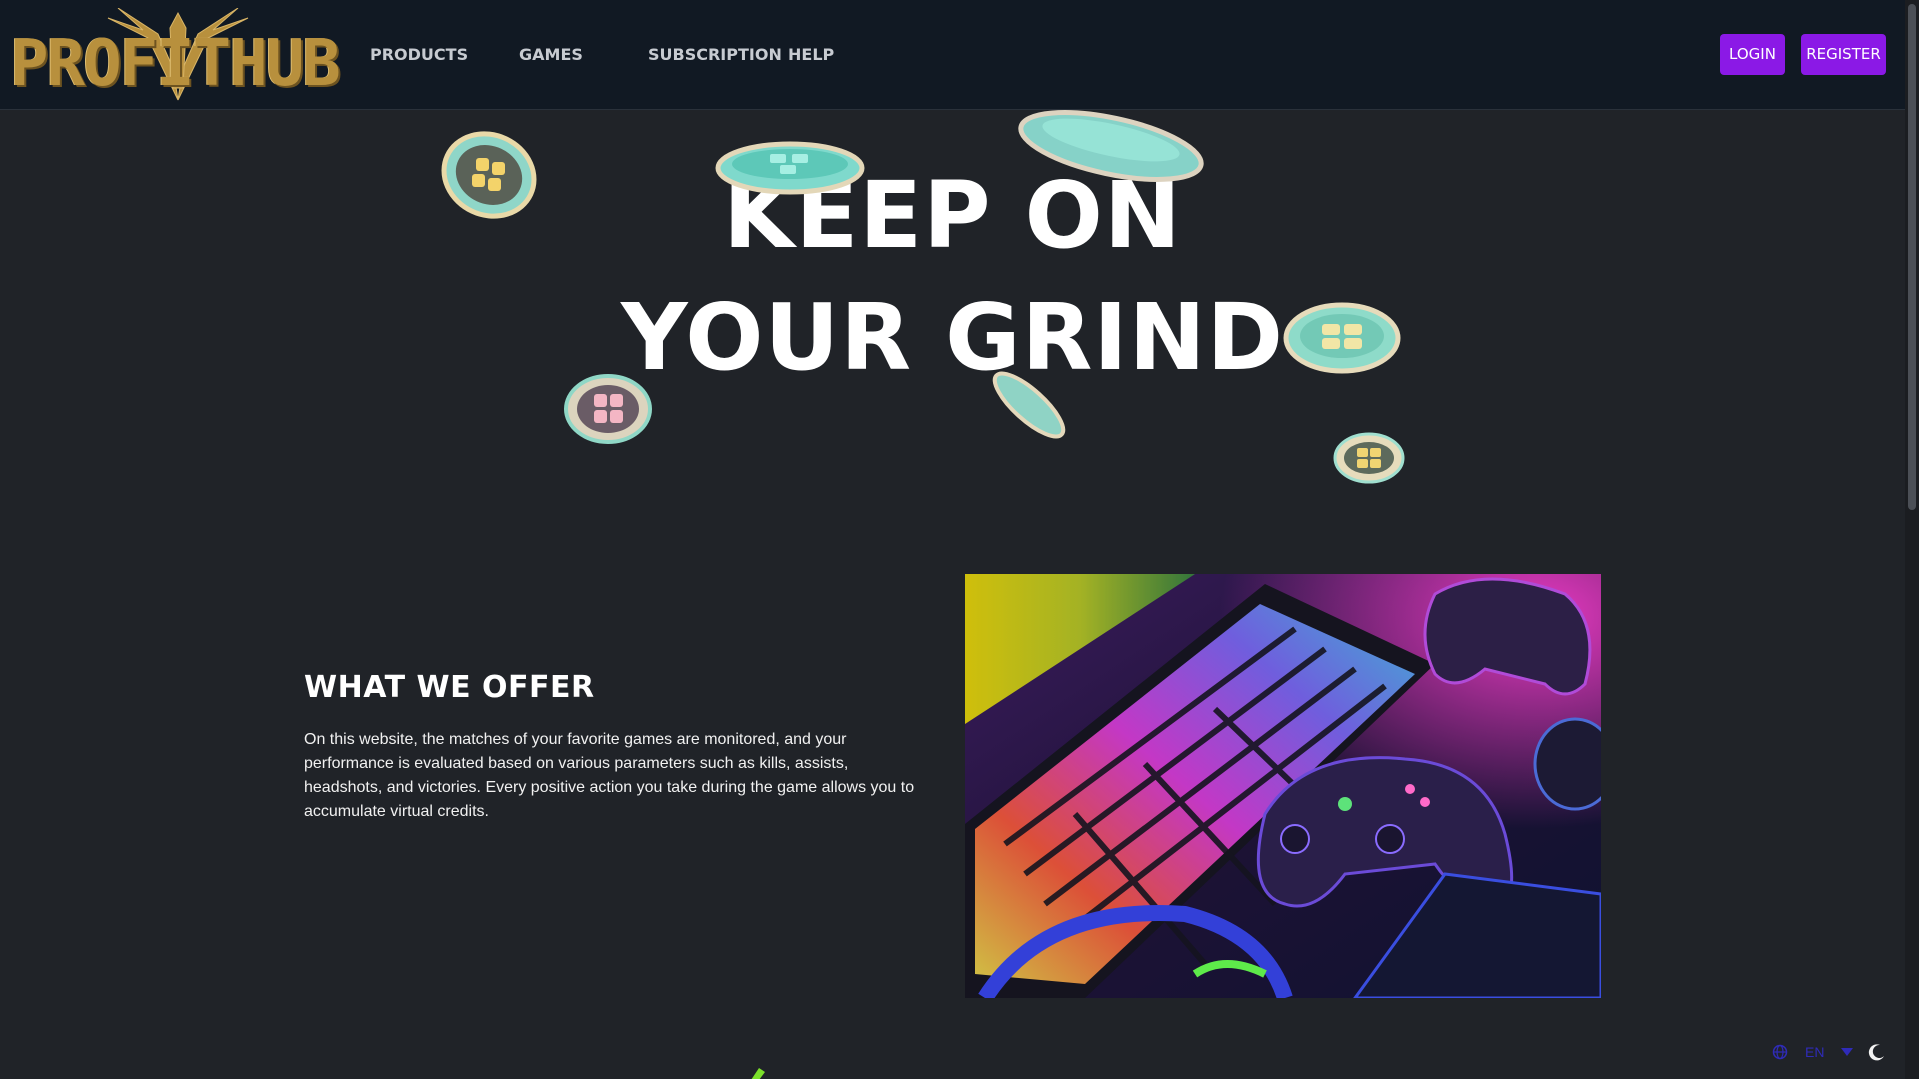 This screenshot has width=1919, height=1079. I want to click on globe-icon, so click(1780, 1052).